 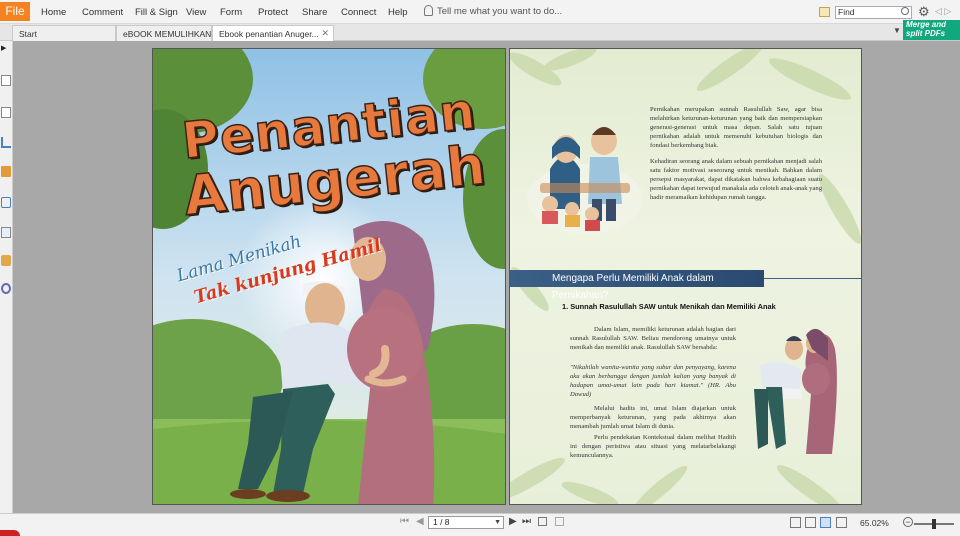 What do you see at coordinates (404, 521) in the screenshot?
I see `first-page-icon: ⏮` at bounding box center [404, 521].